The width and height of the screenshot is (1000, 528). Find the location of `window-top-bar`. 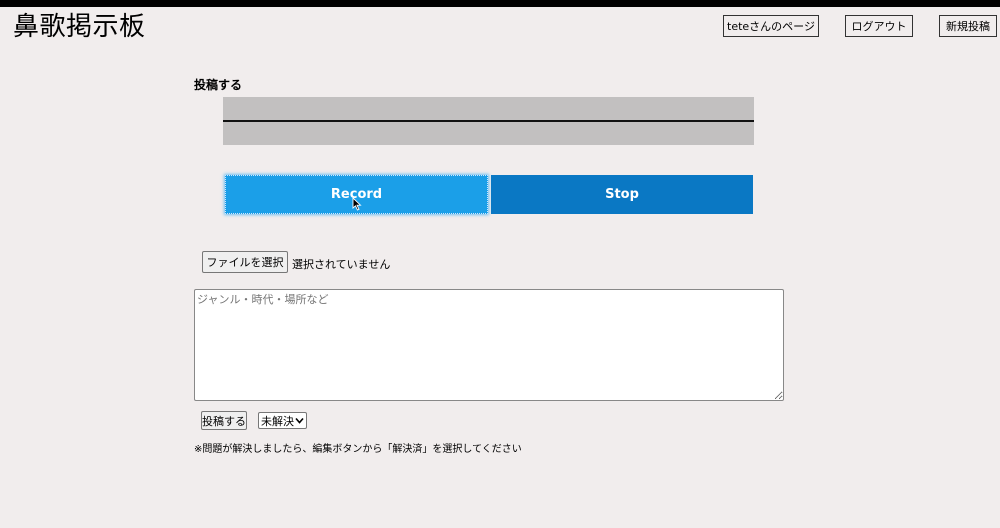

window-top-bar is located at coordinates (500, 3).